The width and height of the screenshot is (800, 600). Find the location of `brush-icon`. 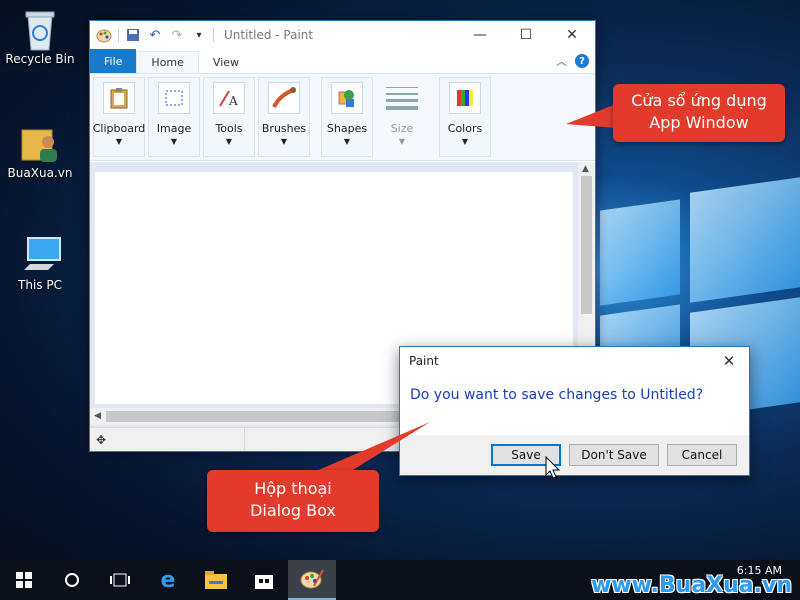

brush-icon is located at coordinates (284, 98).